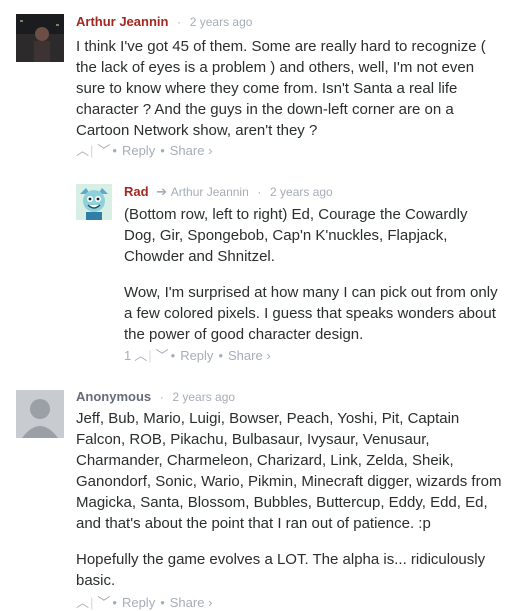 The width and height of the screenshot is (509, 611). What do you see at coordinates (210, 192) in the screenshot?
I see `in-reply-to-author: Arthur Jeannin` at bounding box center [210, 192].